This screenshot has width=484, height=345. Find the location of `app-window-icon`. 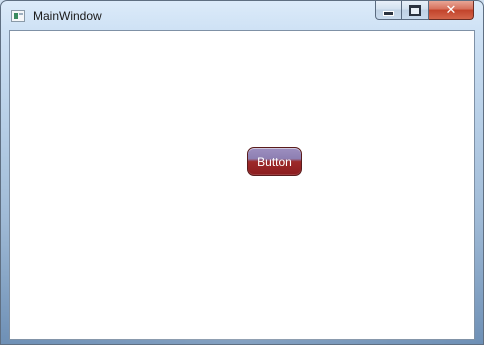

app-window-icon is located at coordinates (18, 16).